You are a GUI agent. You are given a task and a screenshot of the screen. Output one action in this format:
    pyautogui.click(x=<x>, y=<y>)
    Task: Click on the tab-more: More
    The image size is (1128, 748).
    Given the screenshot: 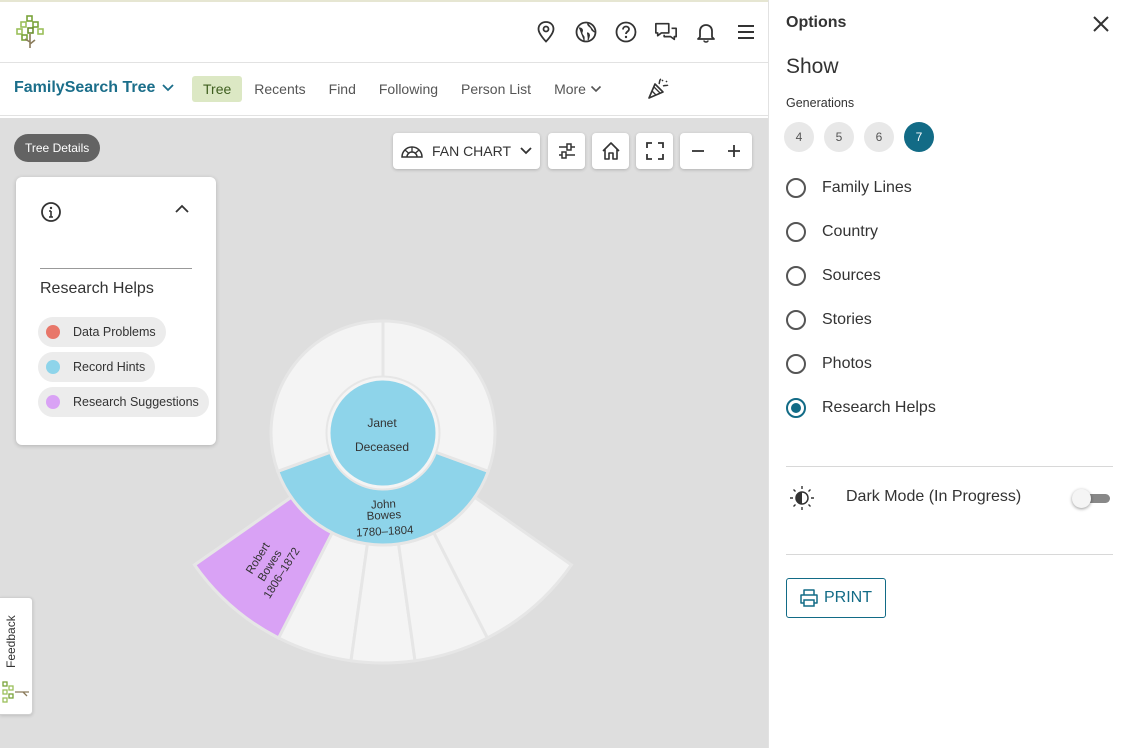 What is the action you would take?
    pyautogui.click(x=578, y=89)
    